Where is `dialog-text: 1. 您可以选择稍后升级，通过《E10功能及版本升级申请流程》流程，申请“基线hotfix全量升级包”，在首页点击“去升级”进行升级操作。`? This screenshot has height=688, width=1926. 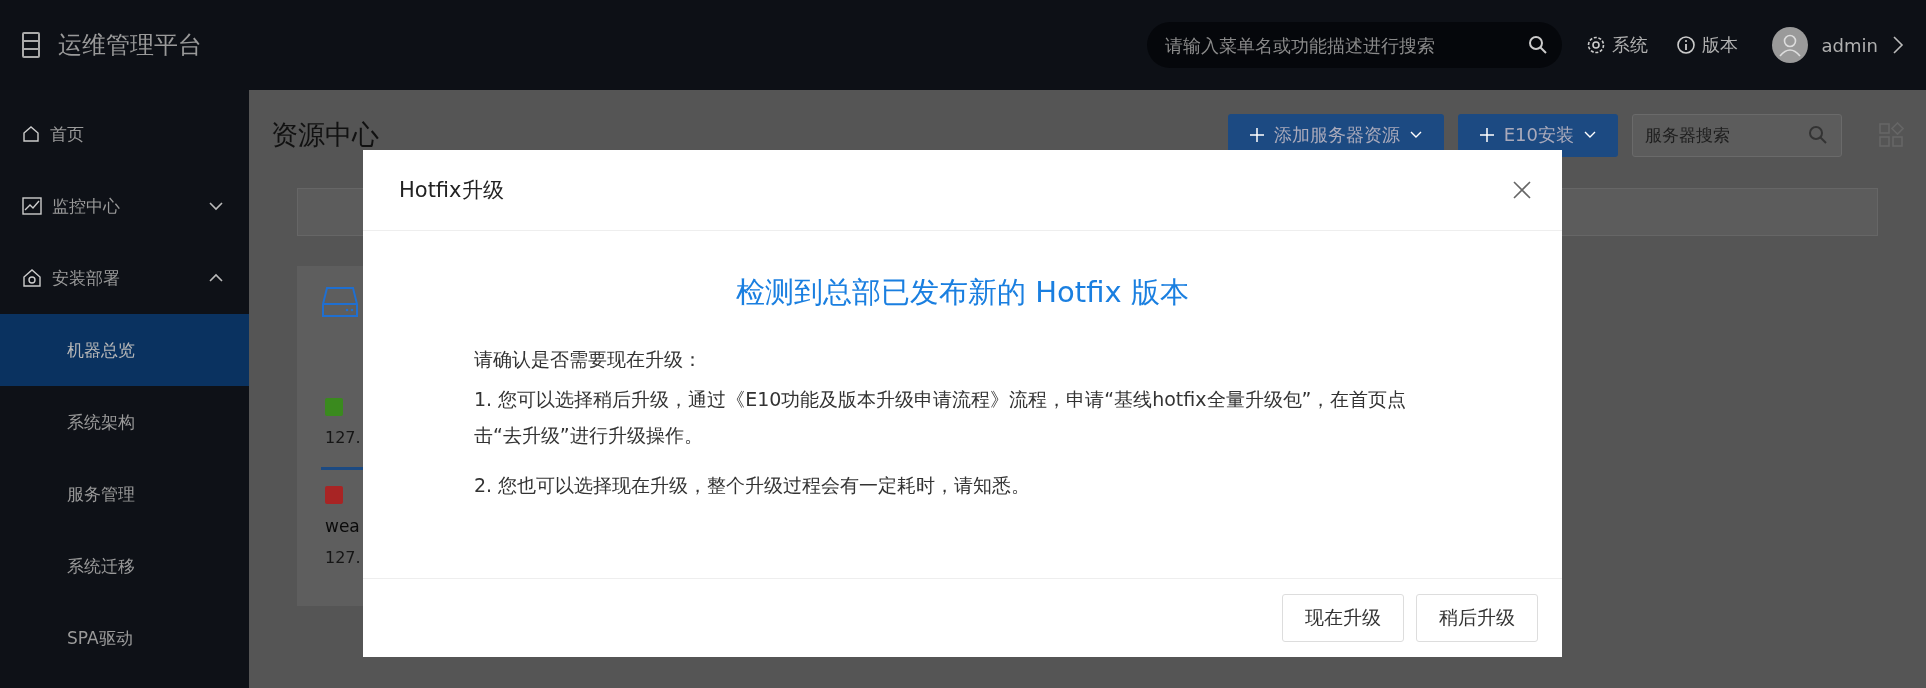
dialog-text: 1. 您可以选择稍后升级，通过《E10功能及版本升级申请流程》流程，申请“基线hotfix全量升级包”，在首页点击“去升级”进行升级操作。 is located at coordinates (941, 417).